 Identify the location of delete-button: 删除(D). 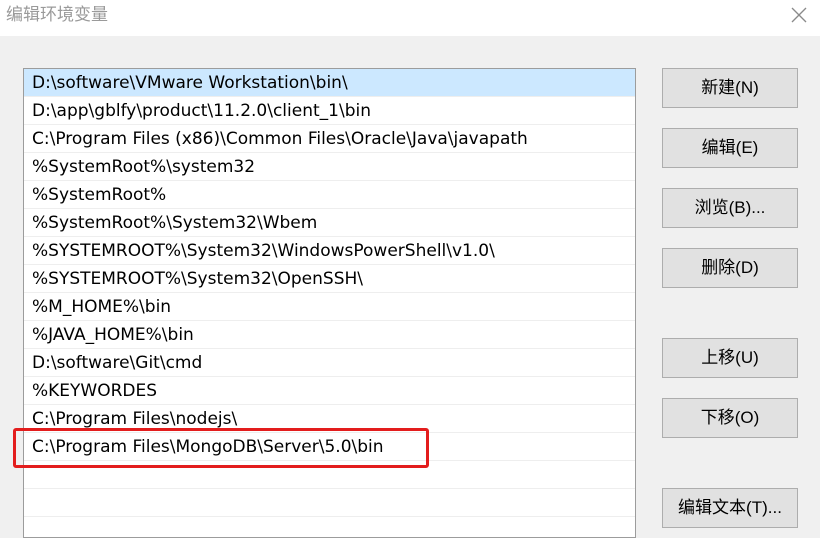
(730, 268).